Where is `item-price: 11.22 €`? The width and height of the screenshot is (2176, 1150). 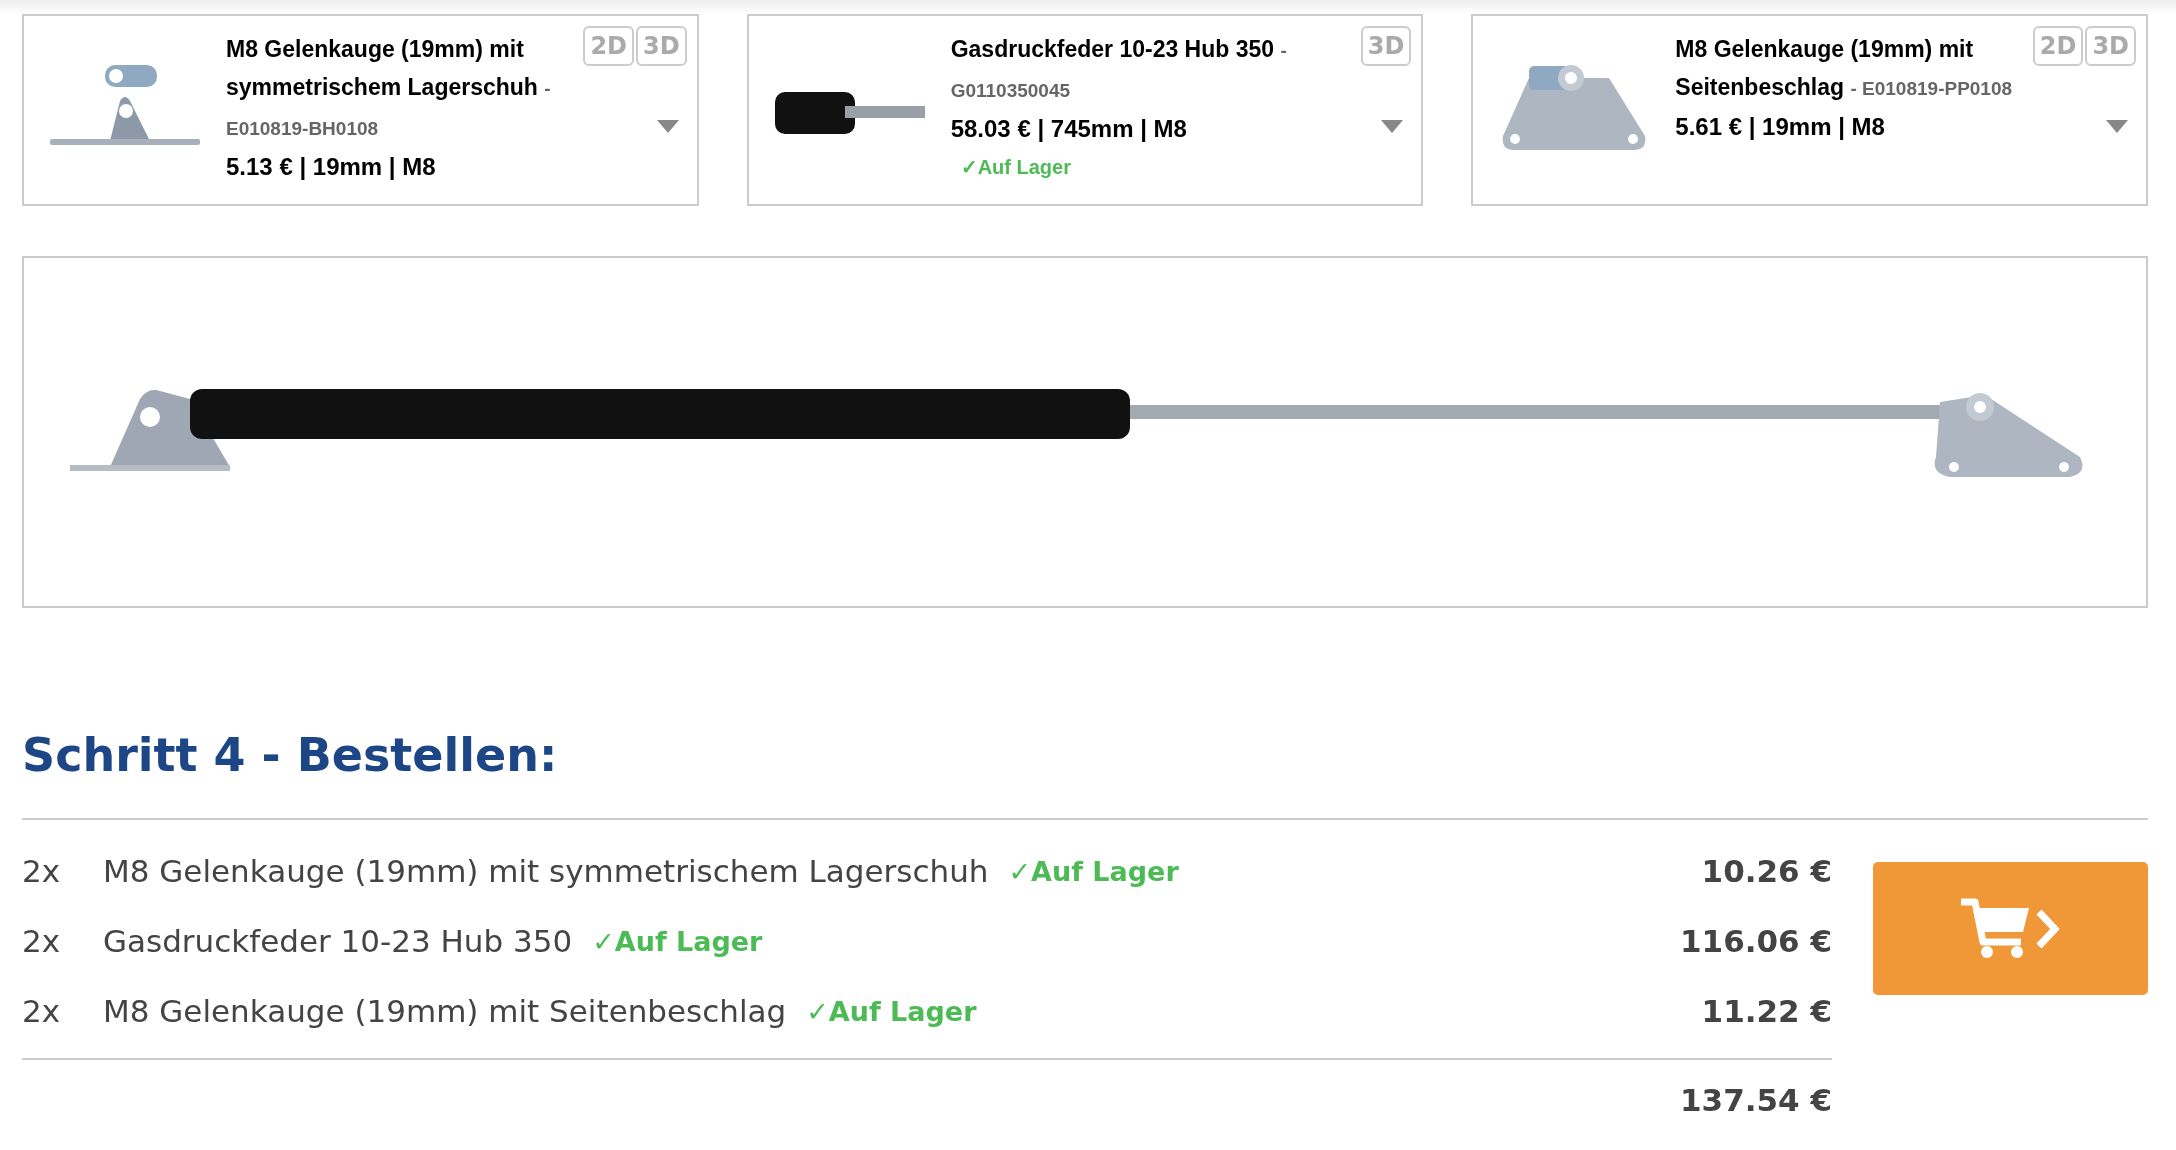
item-price: 11.22 € is located at coordinates (1766, 1011).